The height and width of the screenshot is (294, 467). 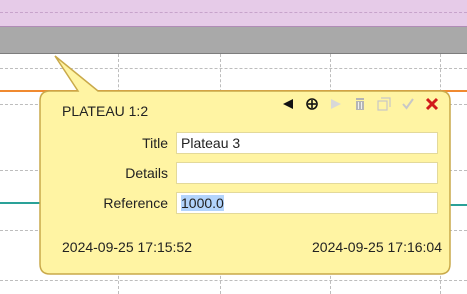 I want to click on start-timestamp: 2024-09-25 17:15:52, so click(x=127, y=247).